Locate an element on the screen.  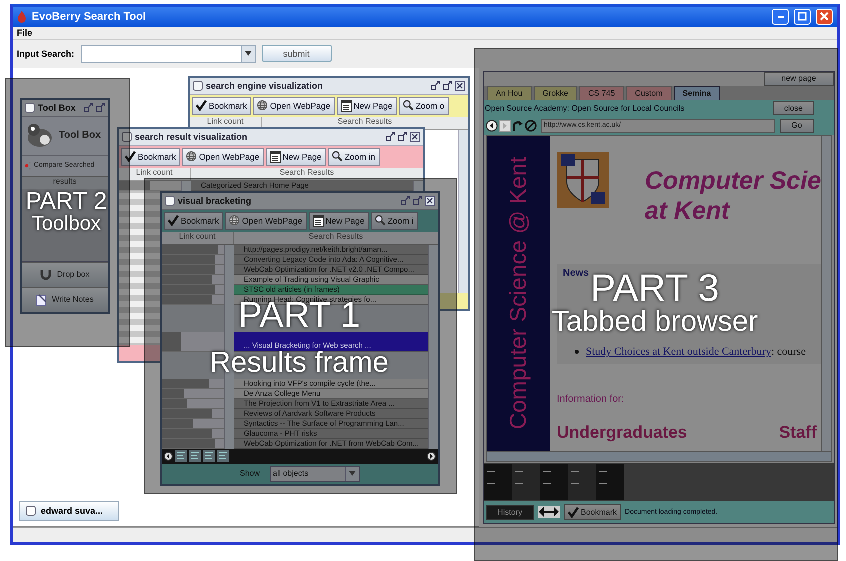
reload-icon is located at coordinates (518, 126).